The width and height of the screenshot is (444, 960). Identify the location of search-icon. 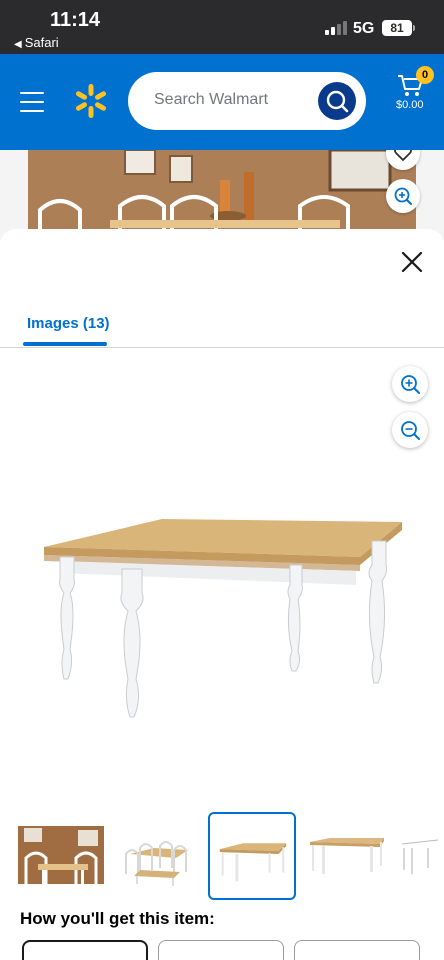
(337, 101).